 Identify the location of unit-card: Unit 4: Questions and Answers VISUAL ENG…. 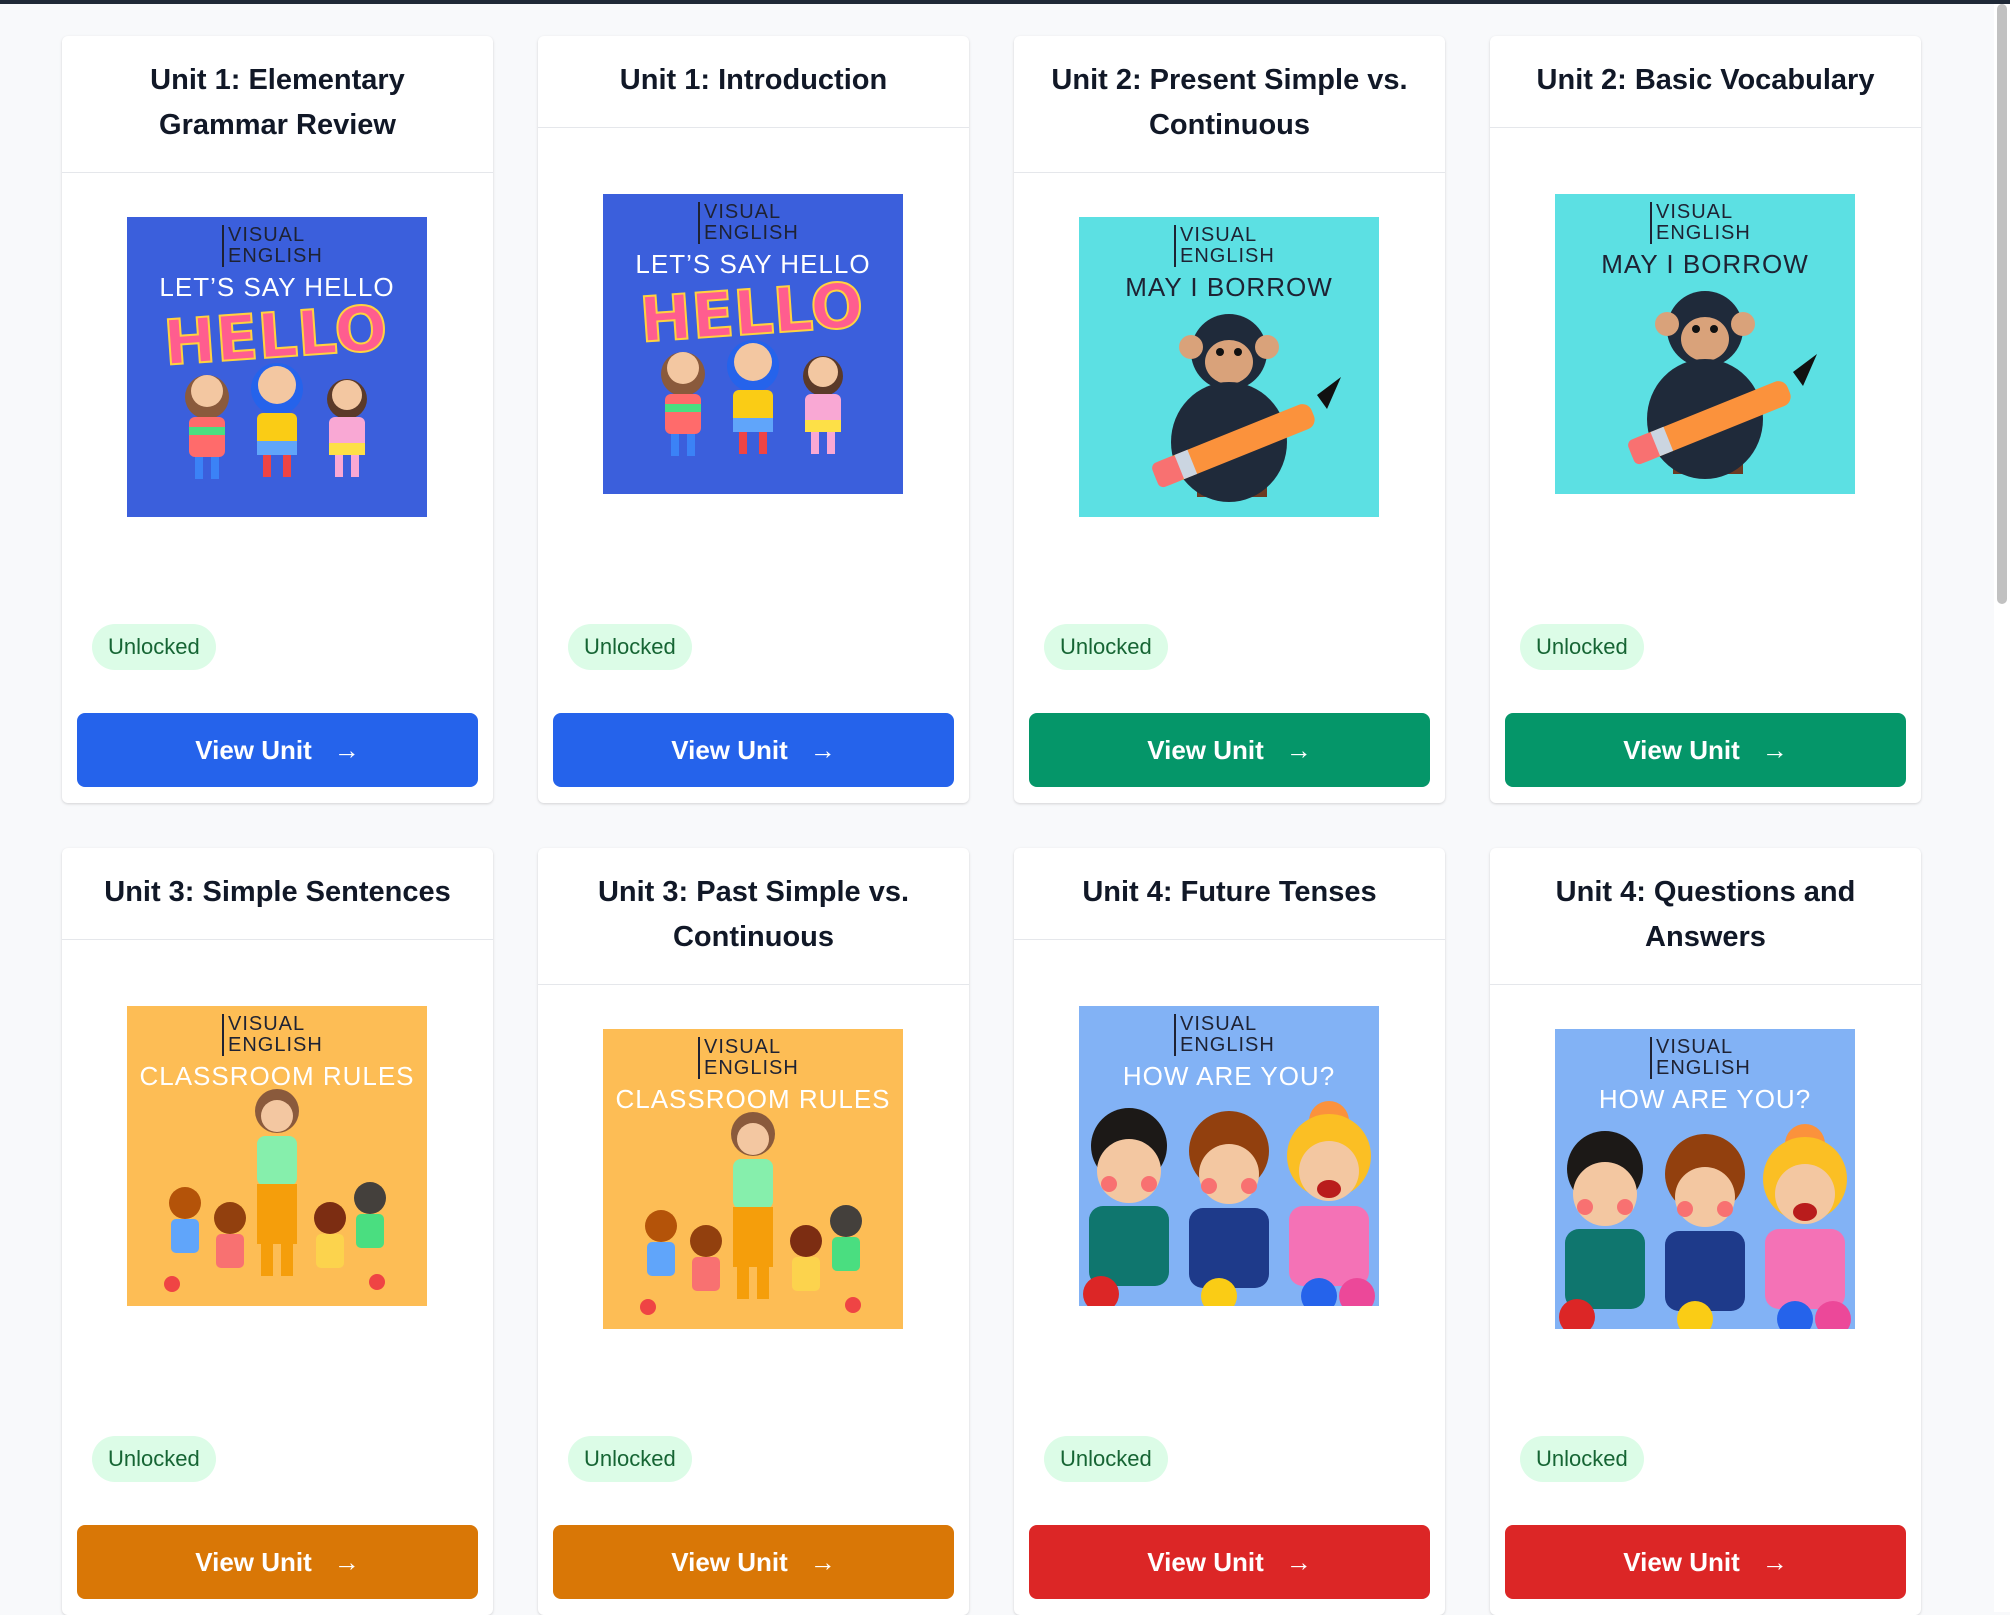
(1705, 1231).